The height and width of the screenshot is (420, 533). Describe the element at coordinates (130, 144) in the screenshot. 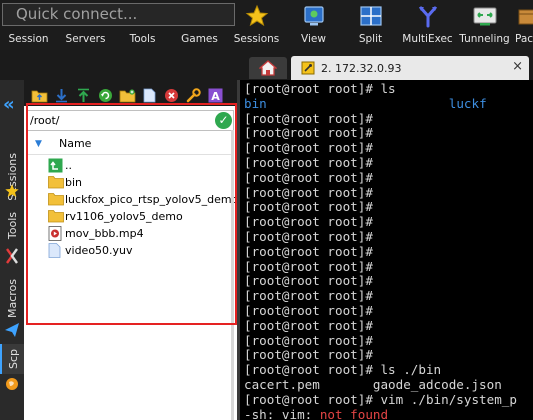

I see `file-list-header: ▼ Name` at that location.